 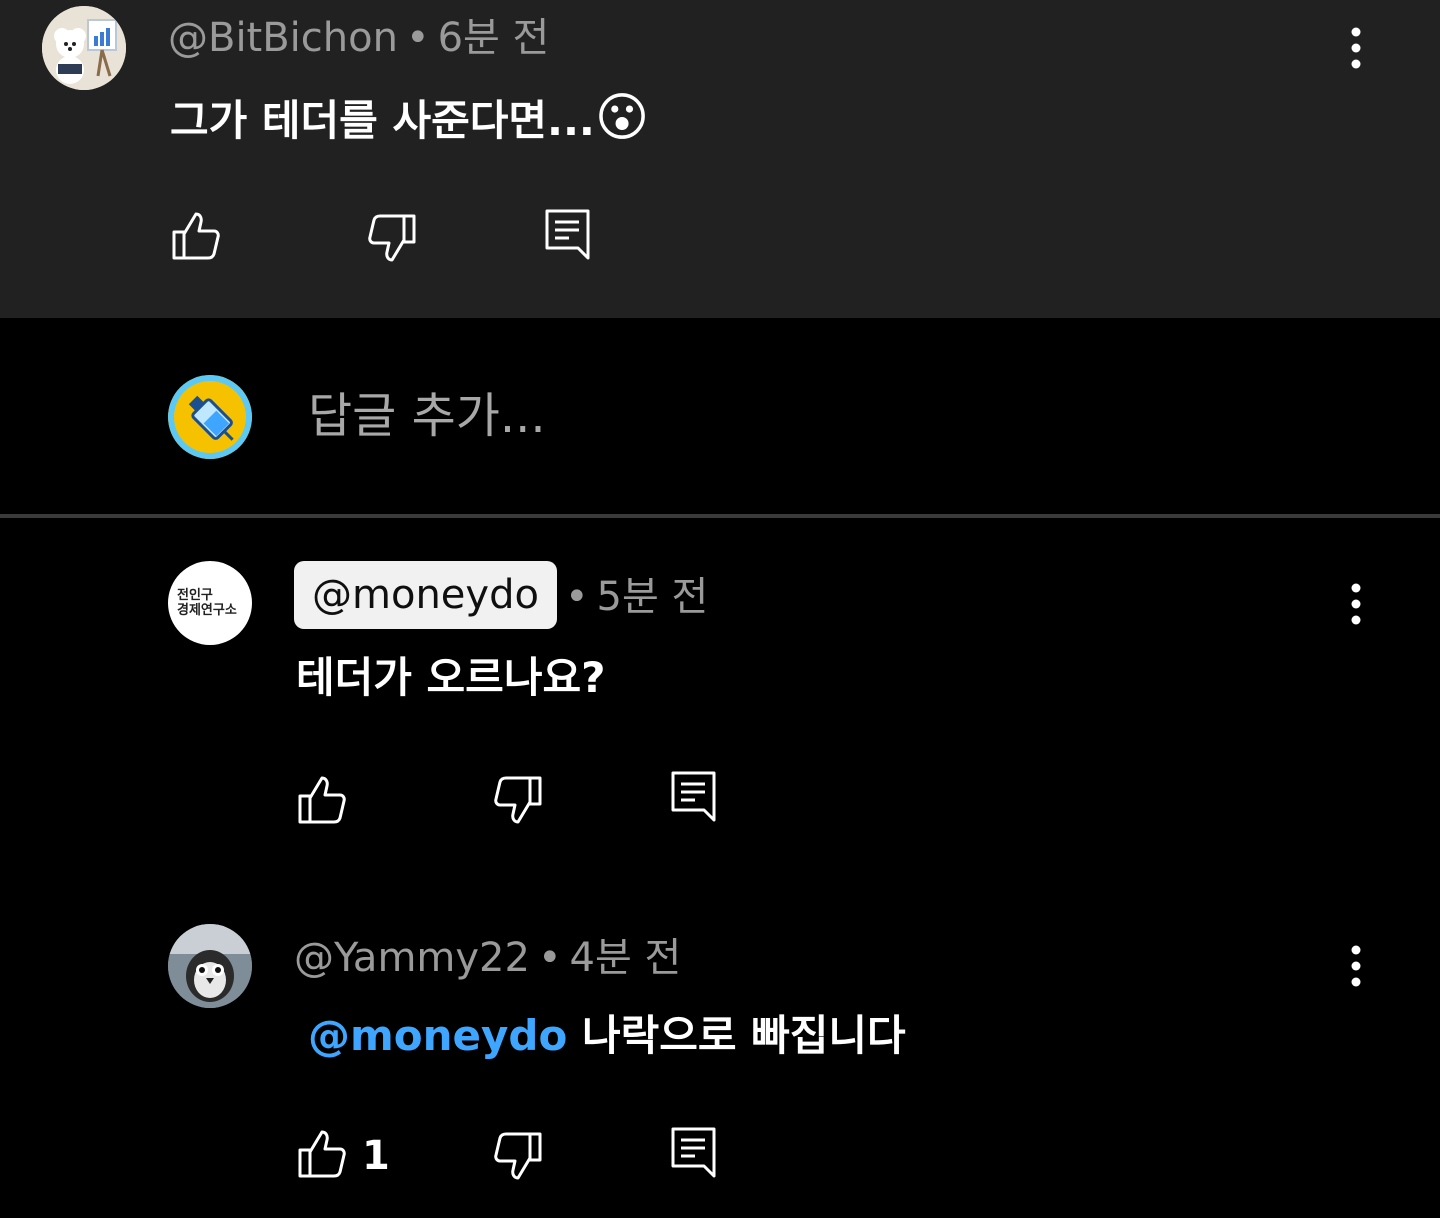 I want to click on reply1-author-avatar: 전인구 경제연구소, so click(x=210, y=603).